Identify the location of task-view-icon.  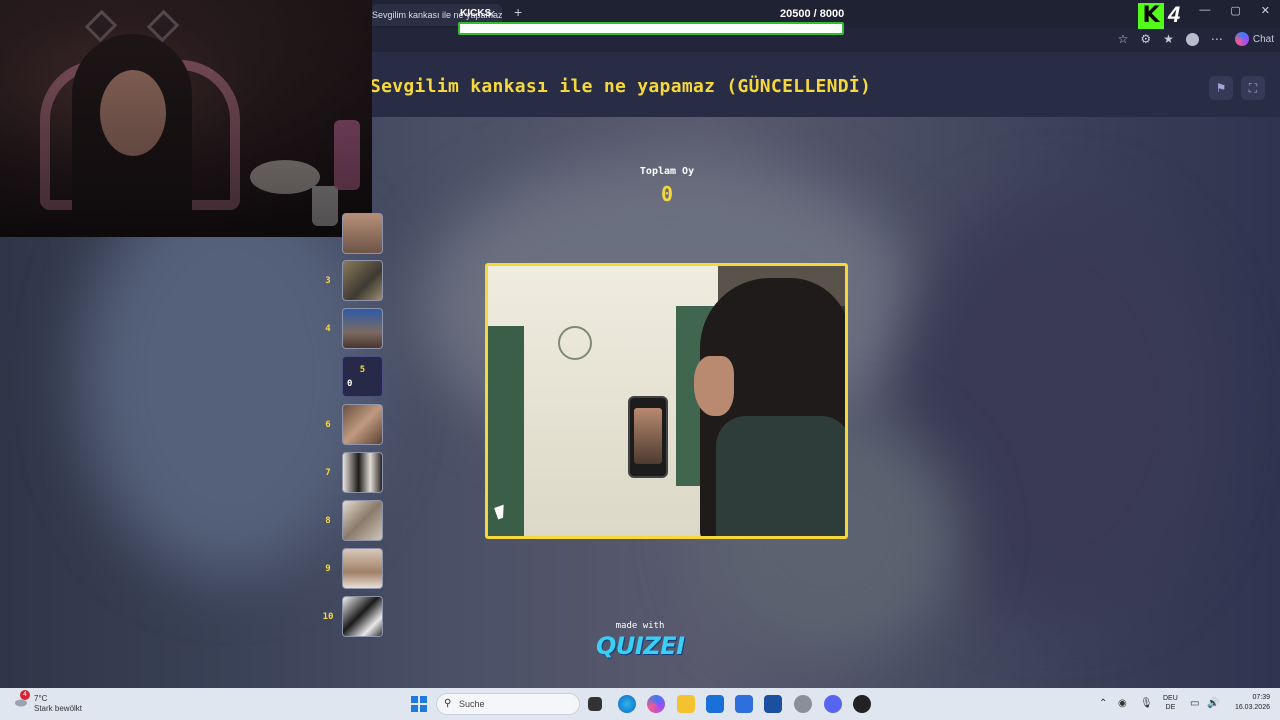
(595, 704).